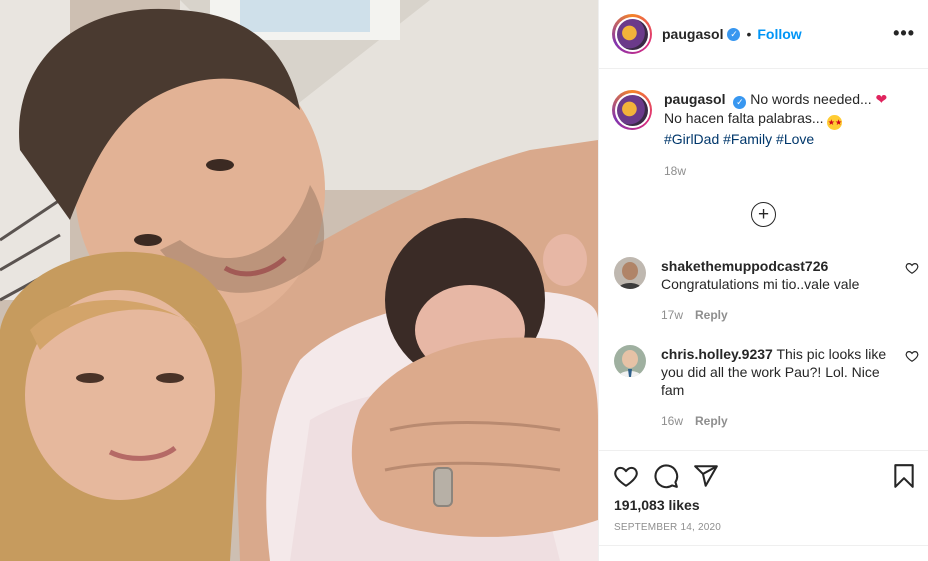  Describe the element at coordinates (626, 476) in the screenshot. I see `heart-outline-icon` at that location.